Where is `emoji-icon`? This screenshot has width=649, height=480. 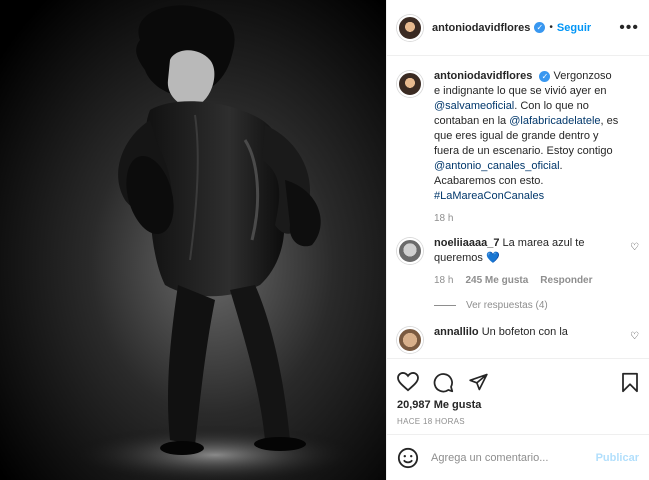 emoji-icon is located at coordinates (408, 458).